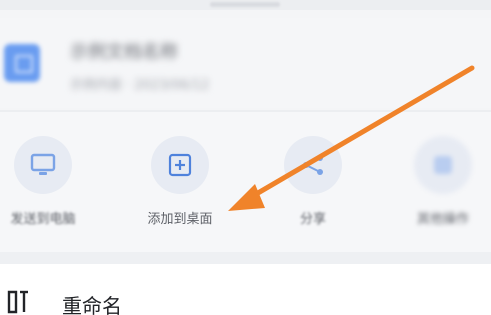 Image resolution: width=491 pixels, height=315 pixels. What do you see at coordinates (140, 85) in the screenshot?
I see `file-meta: 示例内容 · 2023/06/12` at bounding box center [140, 85].